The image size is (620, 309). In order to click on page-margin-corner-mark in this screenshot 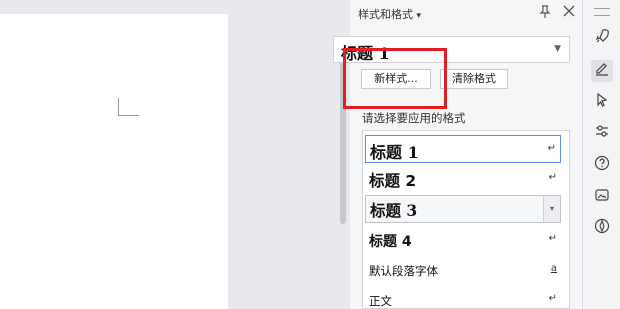, I will do `click(128, 107)`.